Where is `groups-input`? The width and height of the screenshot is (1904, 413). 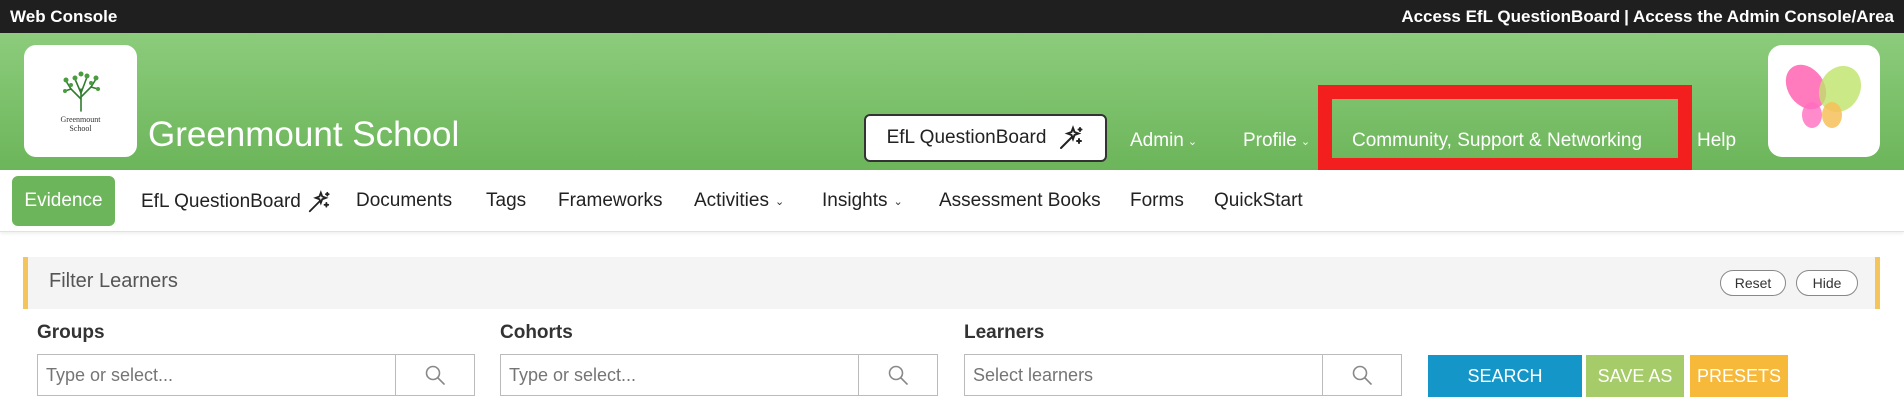
groups-input is located at coordinates (217, 375).